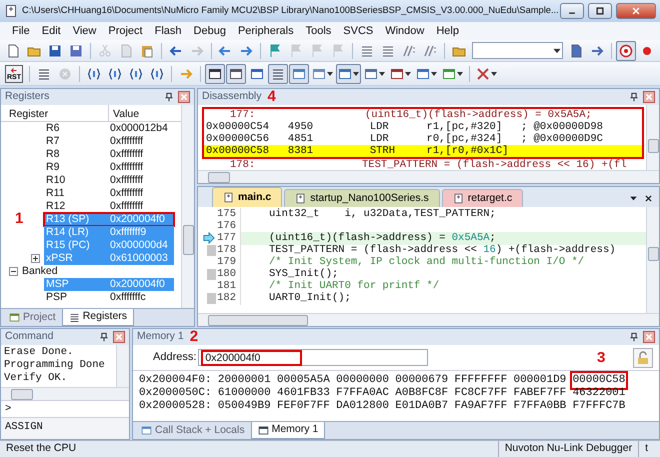  Describe the element at coordinates (52, 128) in the screenshot. I see `register-name: R6` at that location.